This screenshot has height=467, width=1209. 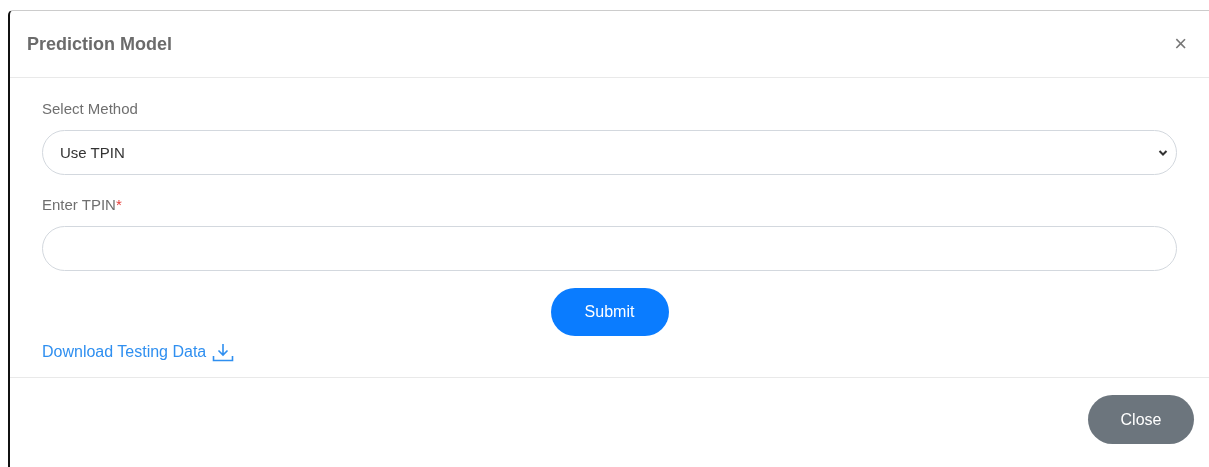 I want to click on tpin-input-field, so click(x=609, y=248).